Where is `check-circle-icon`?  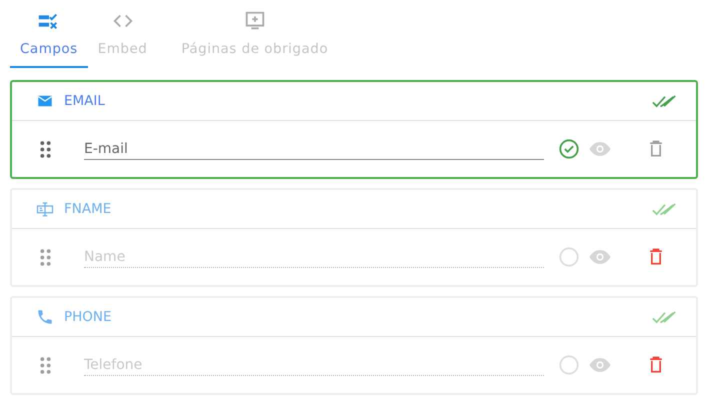 check-circle-icon is located at coordinates (569, 149).